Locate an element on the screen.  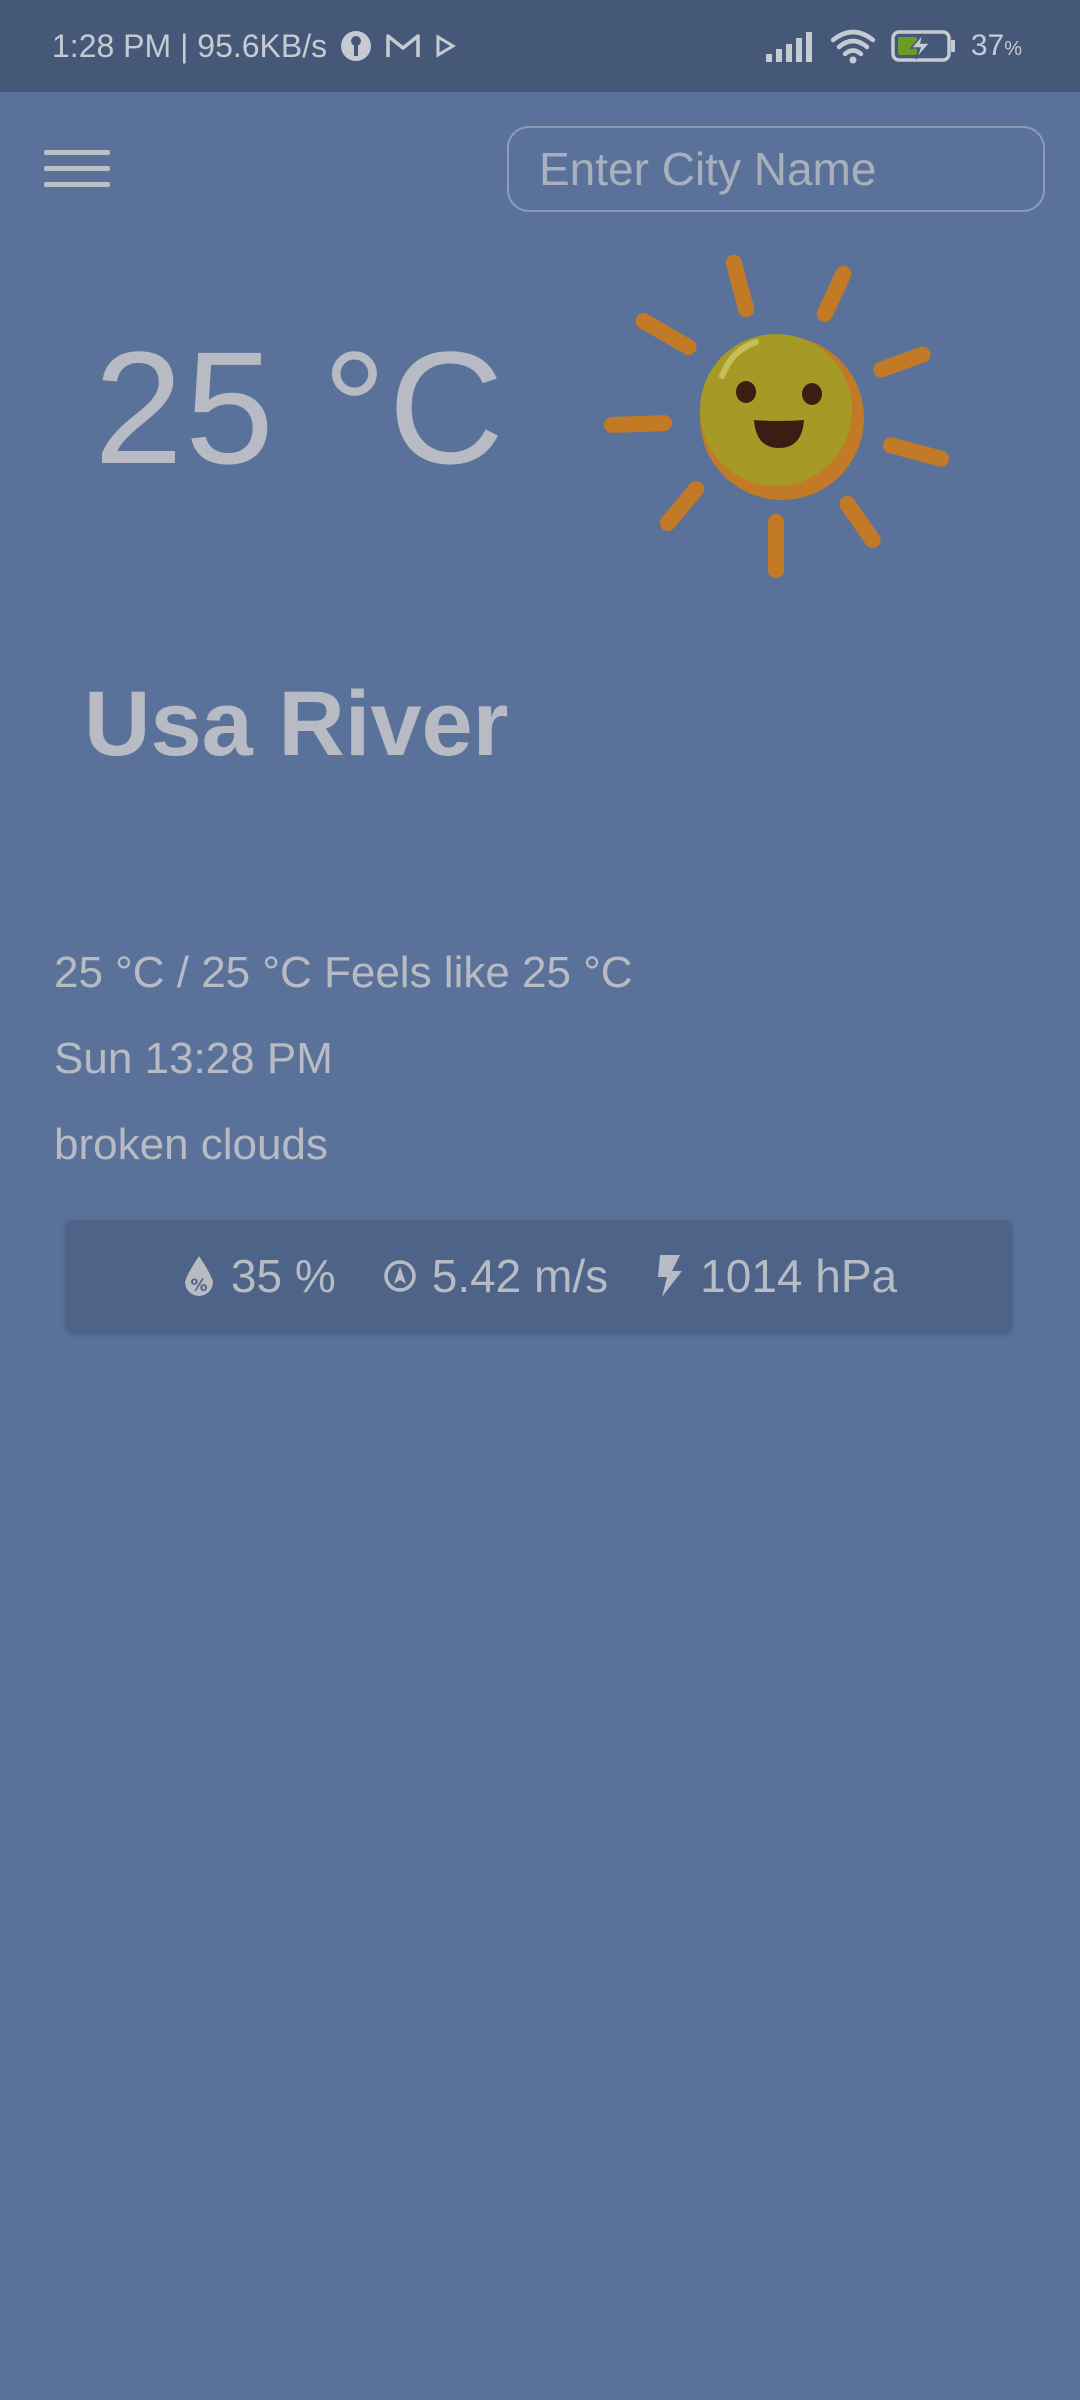
city-search-input is located at coordinates (776, 169).